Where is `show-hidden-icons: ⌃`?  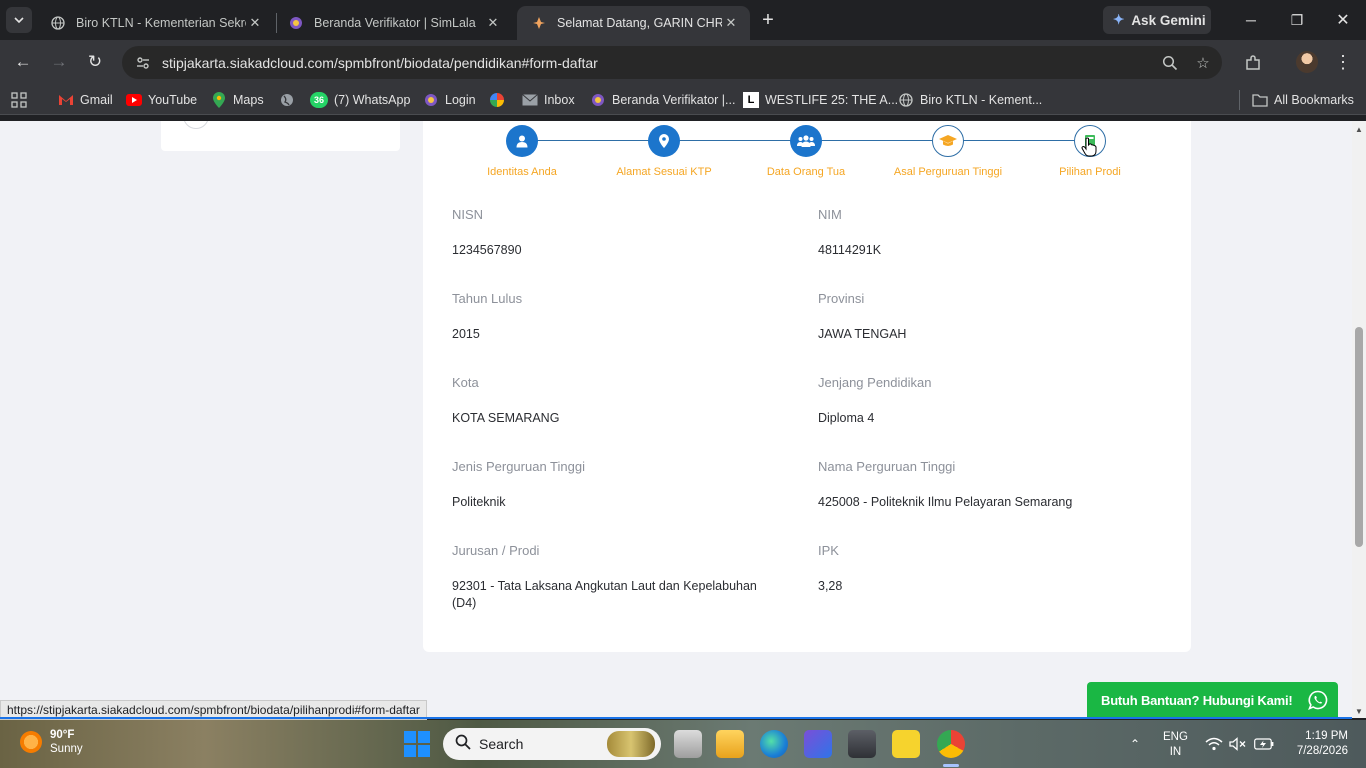 show-hidden-icons: ⌃ is located at coordinates (1135, 744).